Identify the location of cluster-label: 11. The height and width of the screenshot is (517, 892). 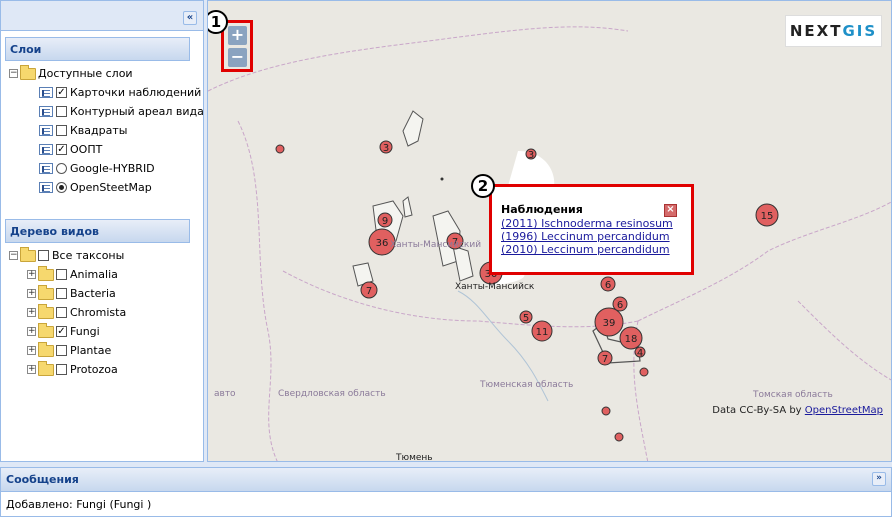
(542, 332).